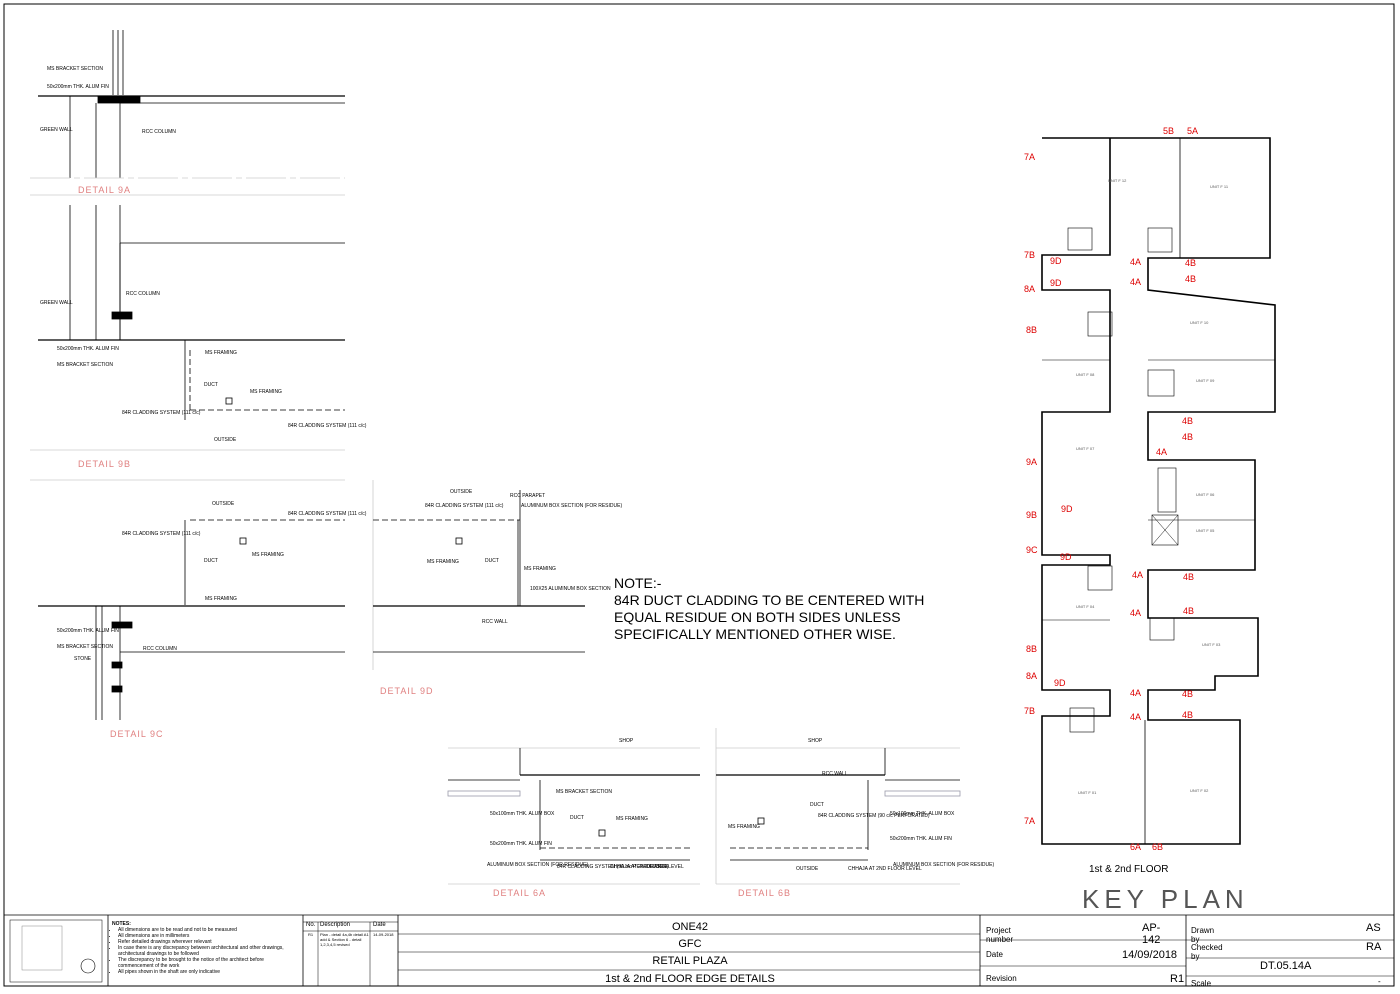 The height and width of the screenshot is (994, 1400). What do you see at coordinates (1001, 978) in the screenshot?
I see `revision-label: Revision` at bounding box center [1001, 978].